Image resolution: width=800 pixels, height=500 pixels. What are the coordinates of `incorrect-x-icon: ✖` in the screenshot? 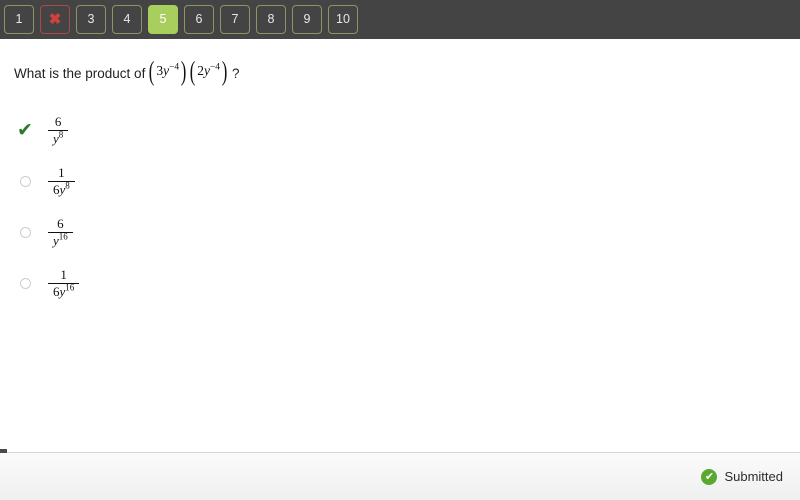 It's located at (55, 19).